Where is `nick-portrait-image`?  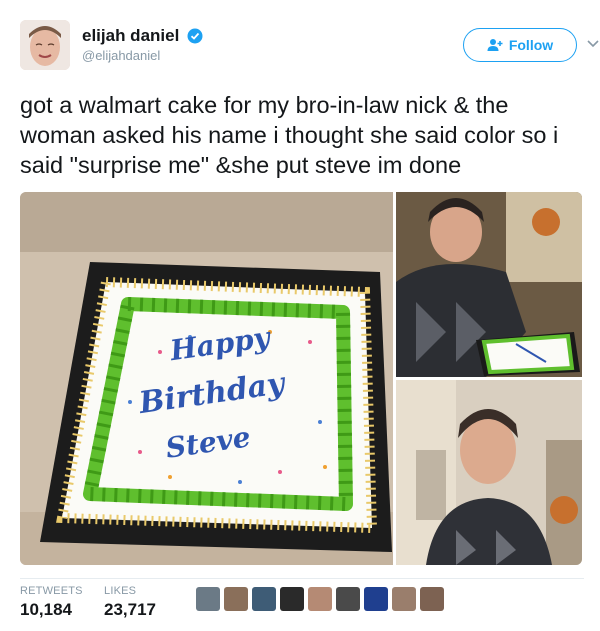 nick-portrait-image is located at coordinates (489, 472).